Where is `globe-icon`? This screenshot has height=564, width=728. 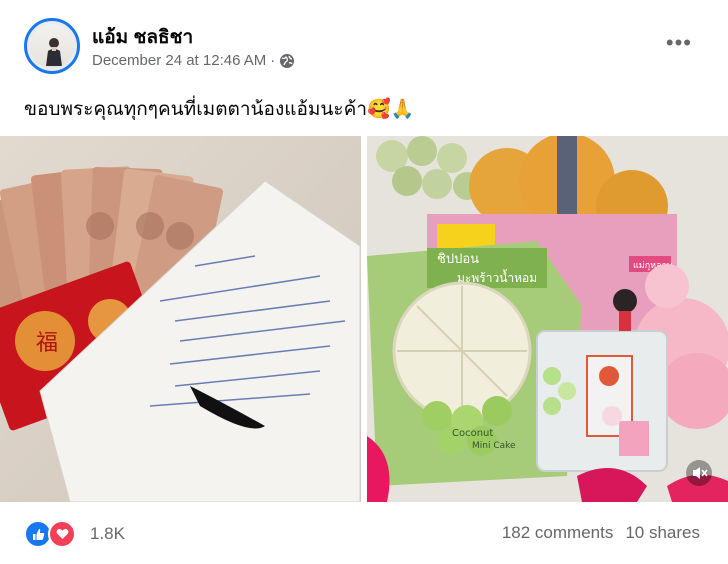 globe-icon is located at coordinates (287, 61).